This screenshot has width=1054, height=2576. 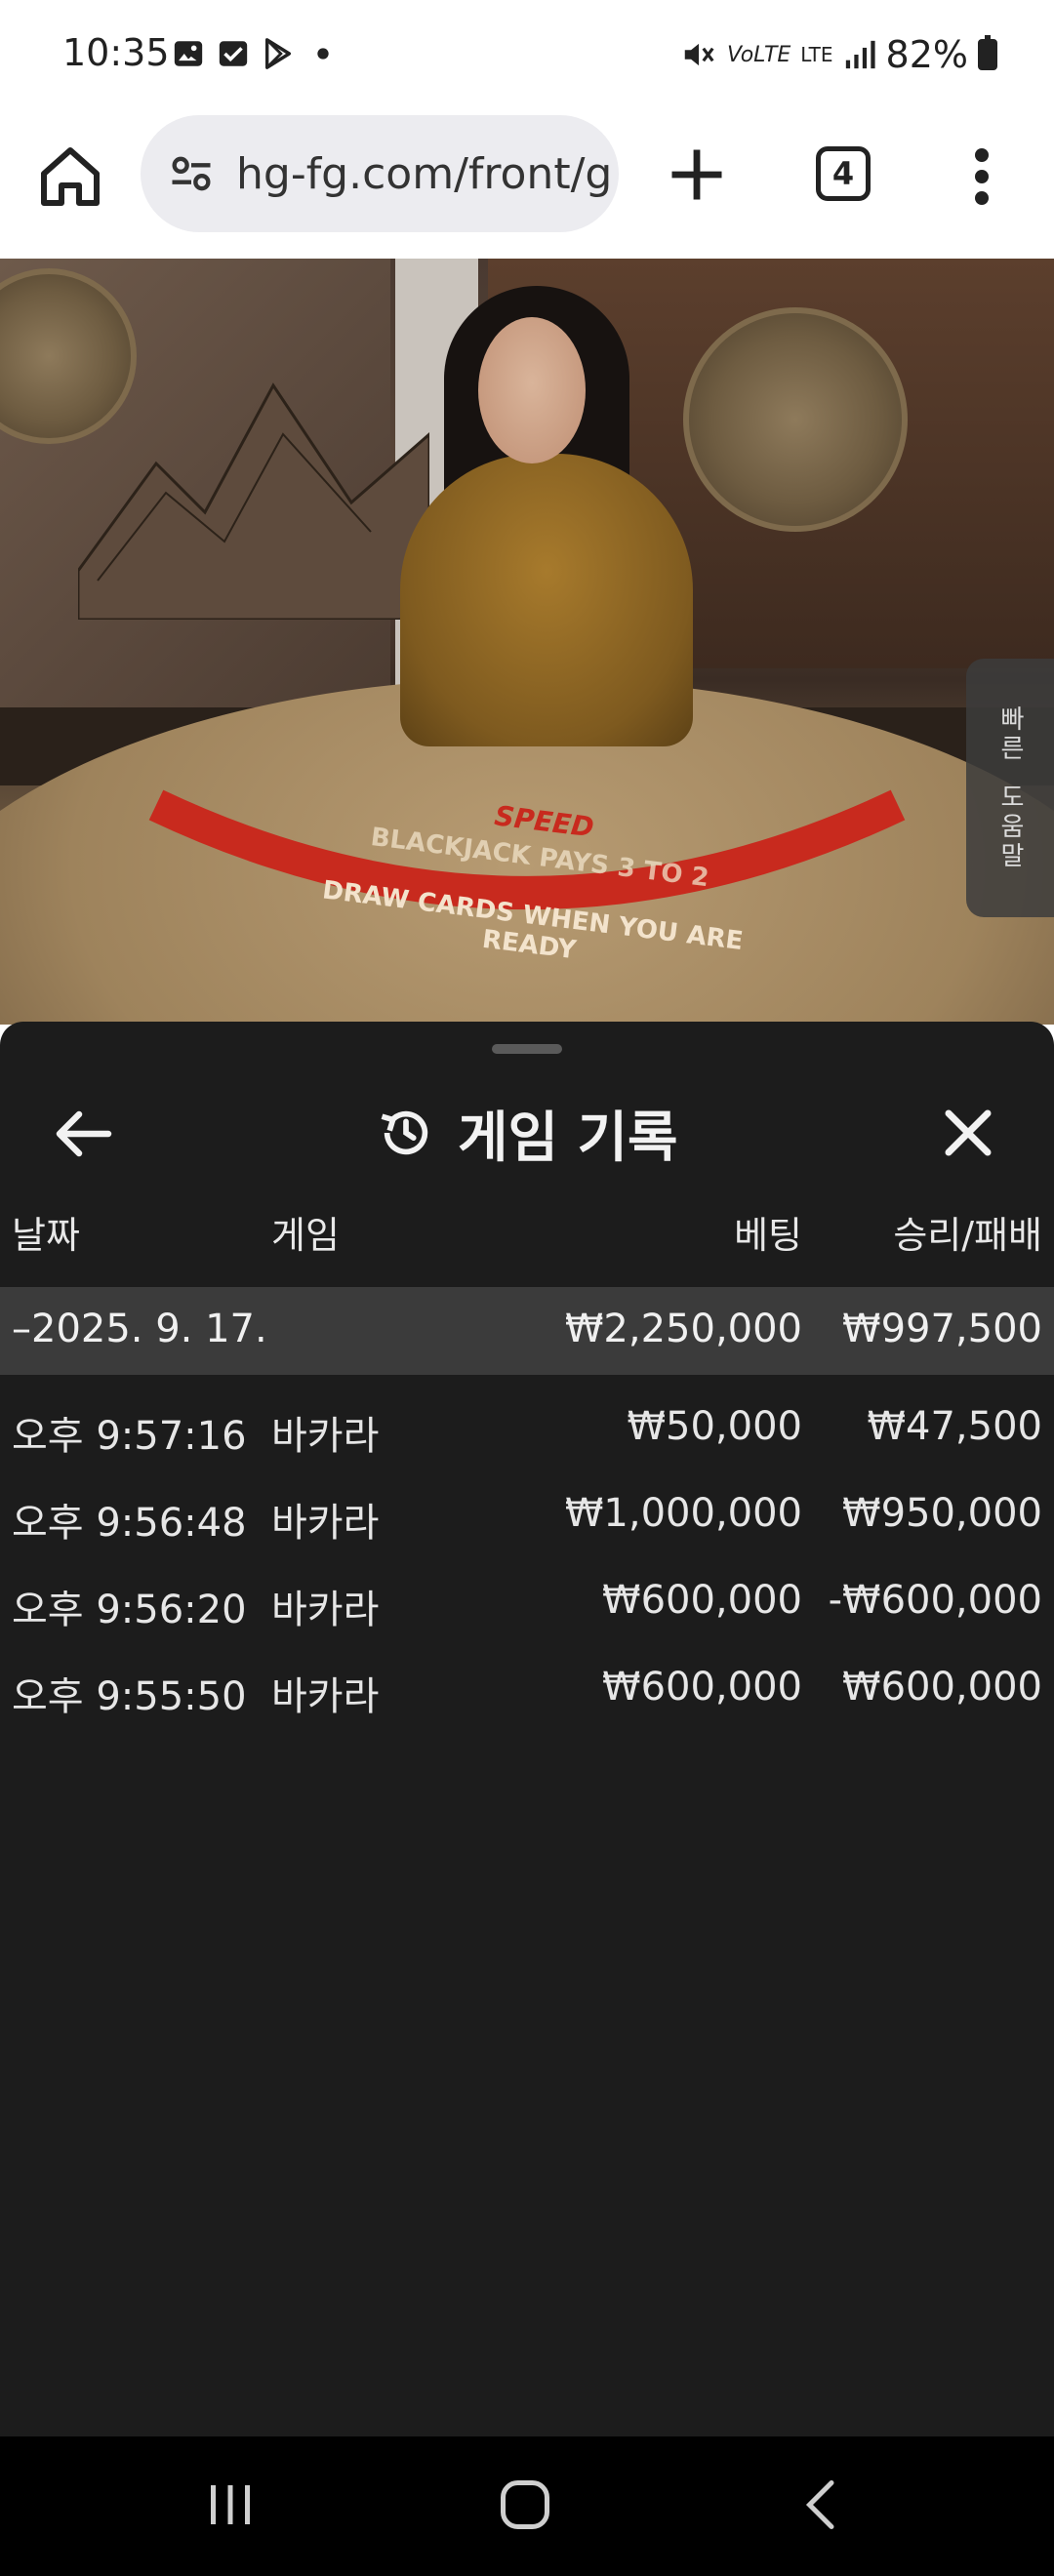 I want to click on header-win-loss: 승리/패배, so click(x=967, y=1235).